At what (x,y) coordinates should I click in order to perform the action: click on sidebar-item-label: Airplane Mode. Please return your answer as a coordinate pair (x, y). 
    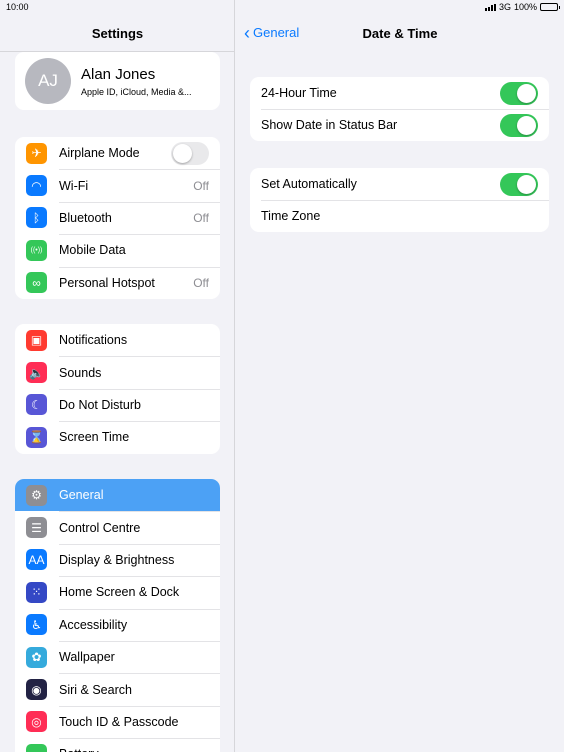
    Looking at the image, I should click on (99, 153).